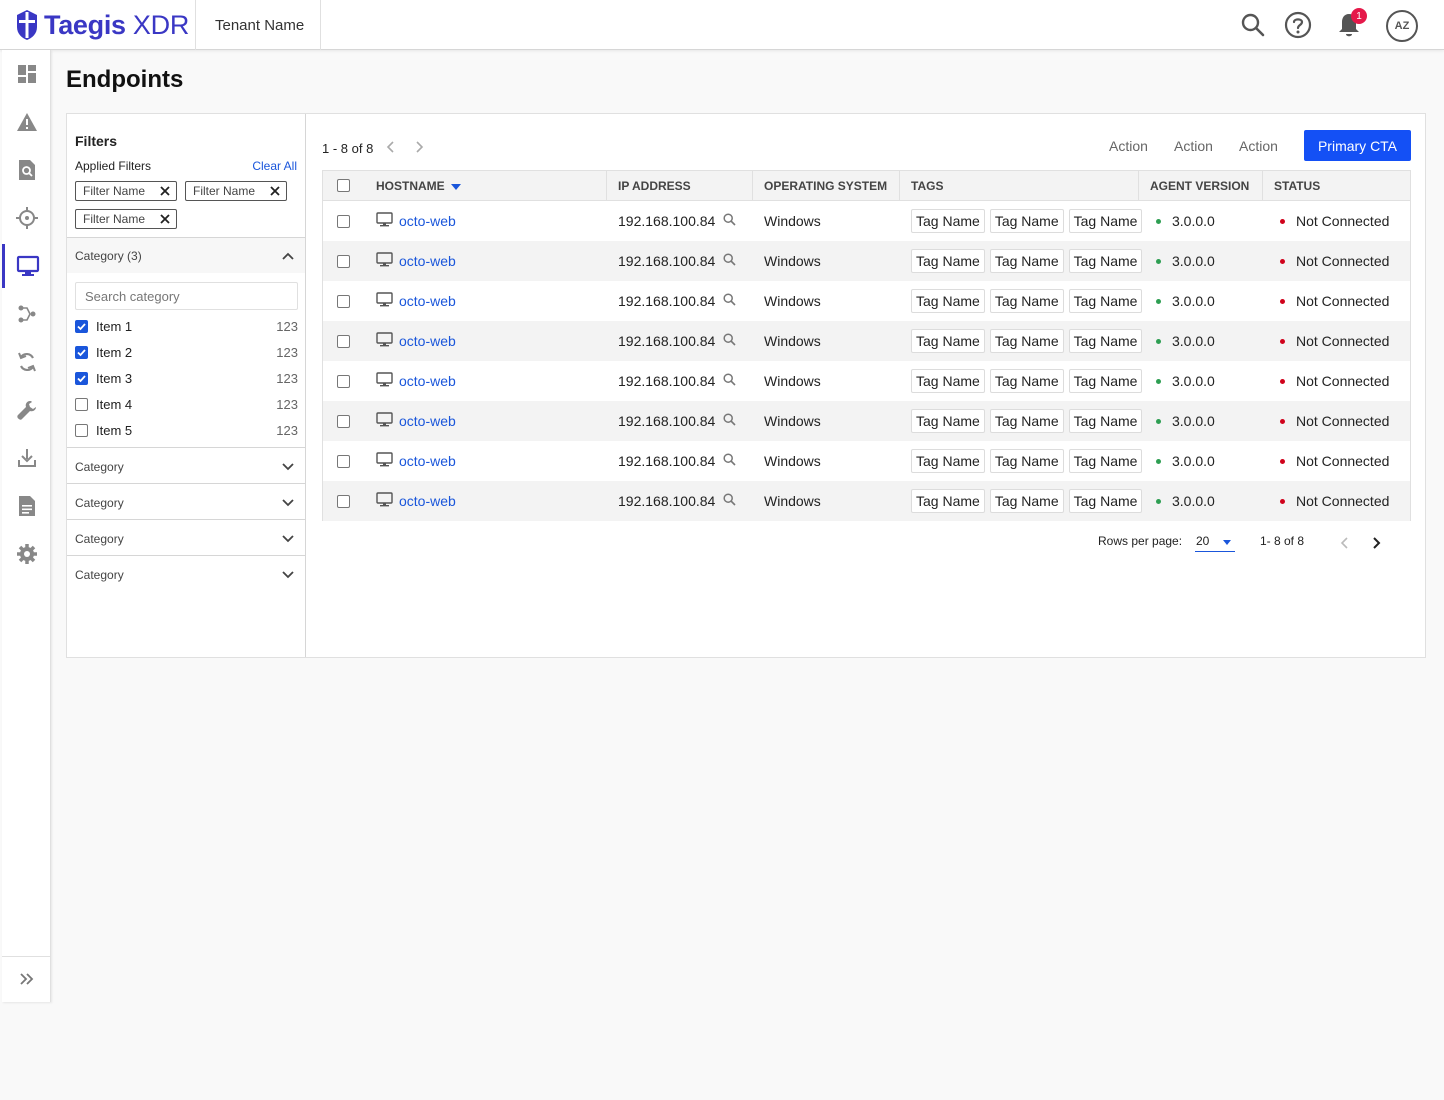 The image size is (1444, 1100). I want to click on search-category-input, so click(186, 296).